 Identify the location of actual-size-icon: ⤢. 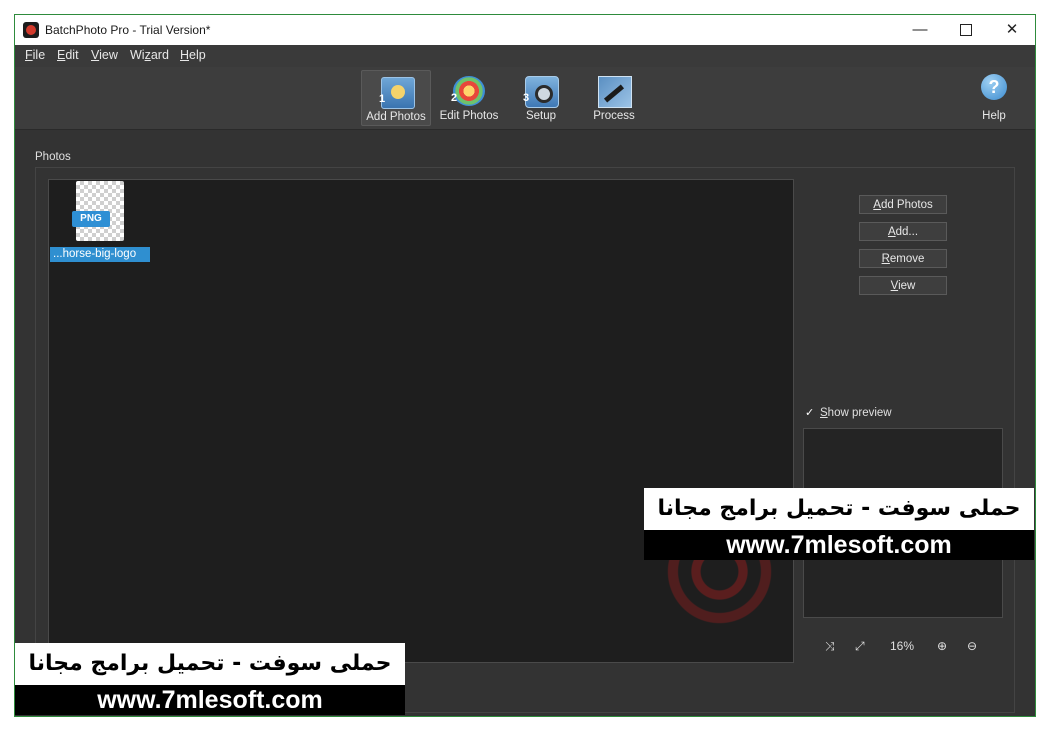
(860, 646).